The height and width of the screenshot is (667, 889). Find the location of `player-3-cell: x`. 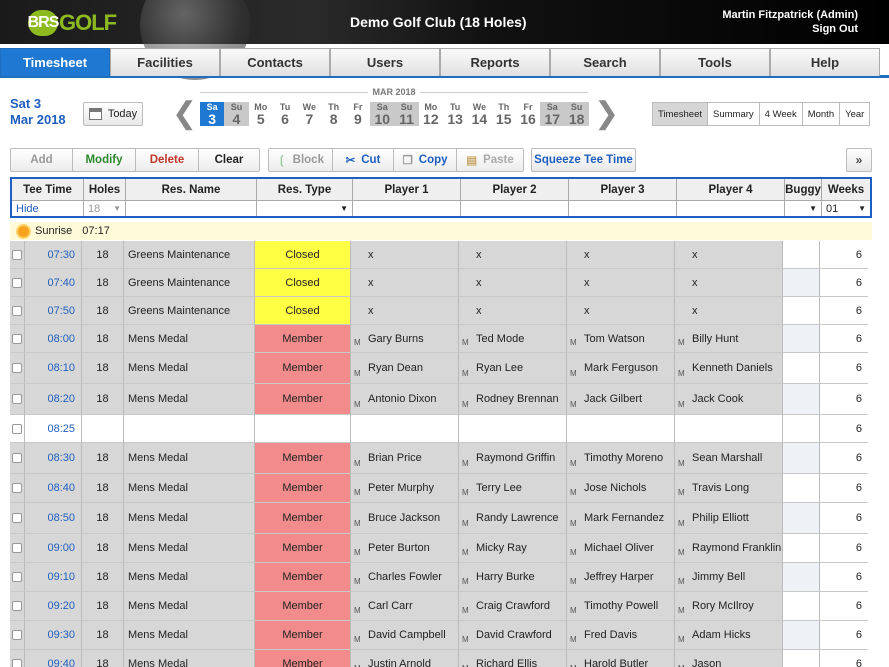

player-3-cell: x is located at coordinates (621, 283).